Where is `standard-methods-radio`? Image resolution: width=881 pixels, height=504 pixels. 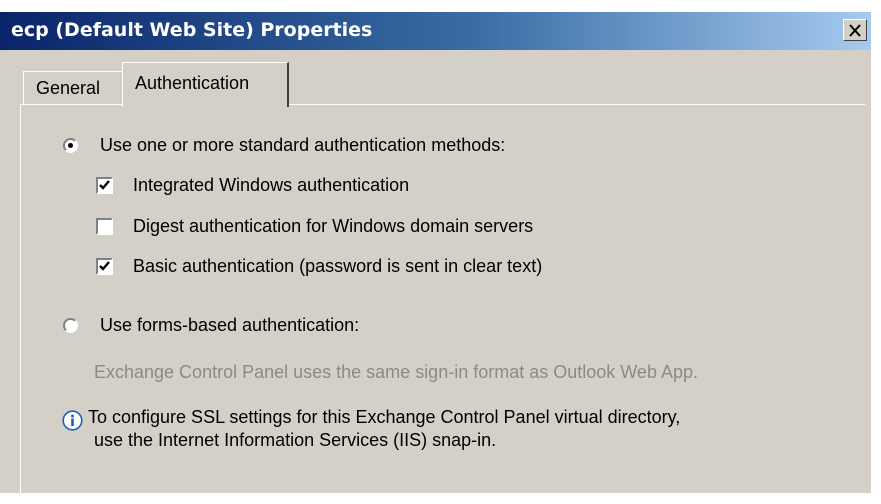 standard-methods-radio is located at coordinates (70, 145).